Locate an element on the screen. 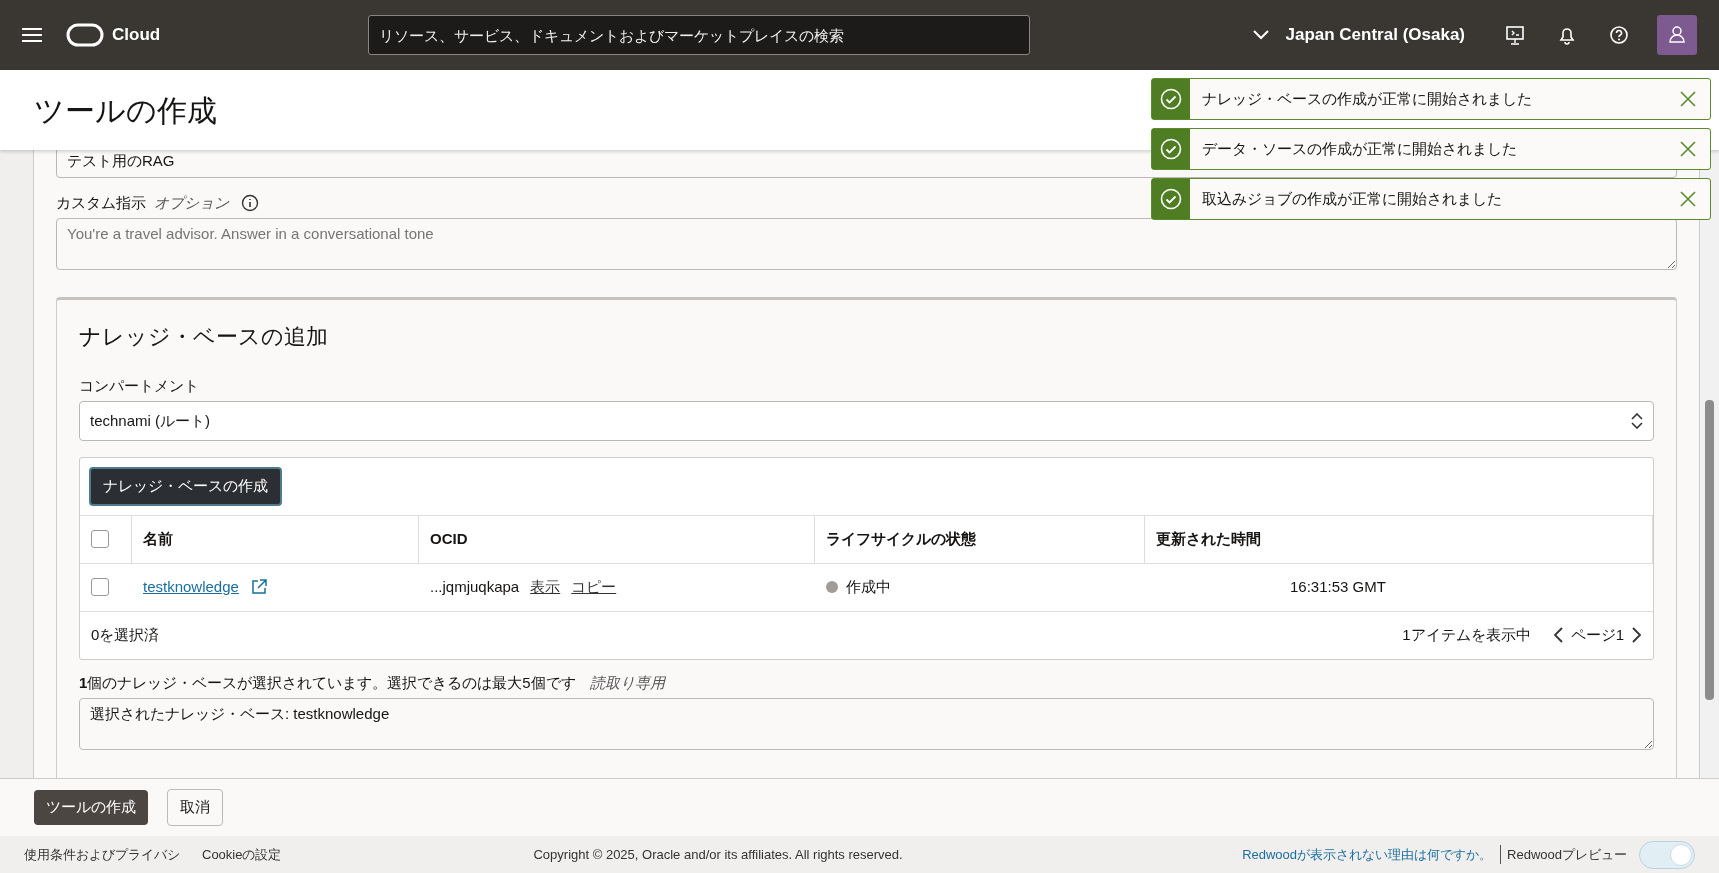  redwood-preview-toggle is located at coordinates (1667, 854).